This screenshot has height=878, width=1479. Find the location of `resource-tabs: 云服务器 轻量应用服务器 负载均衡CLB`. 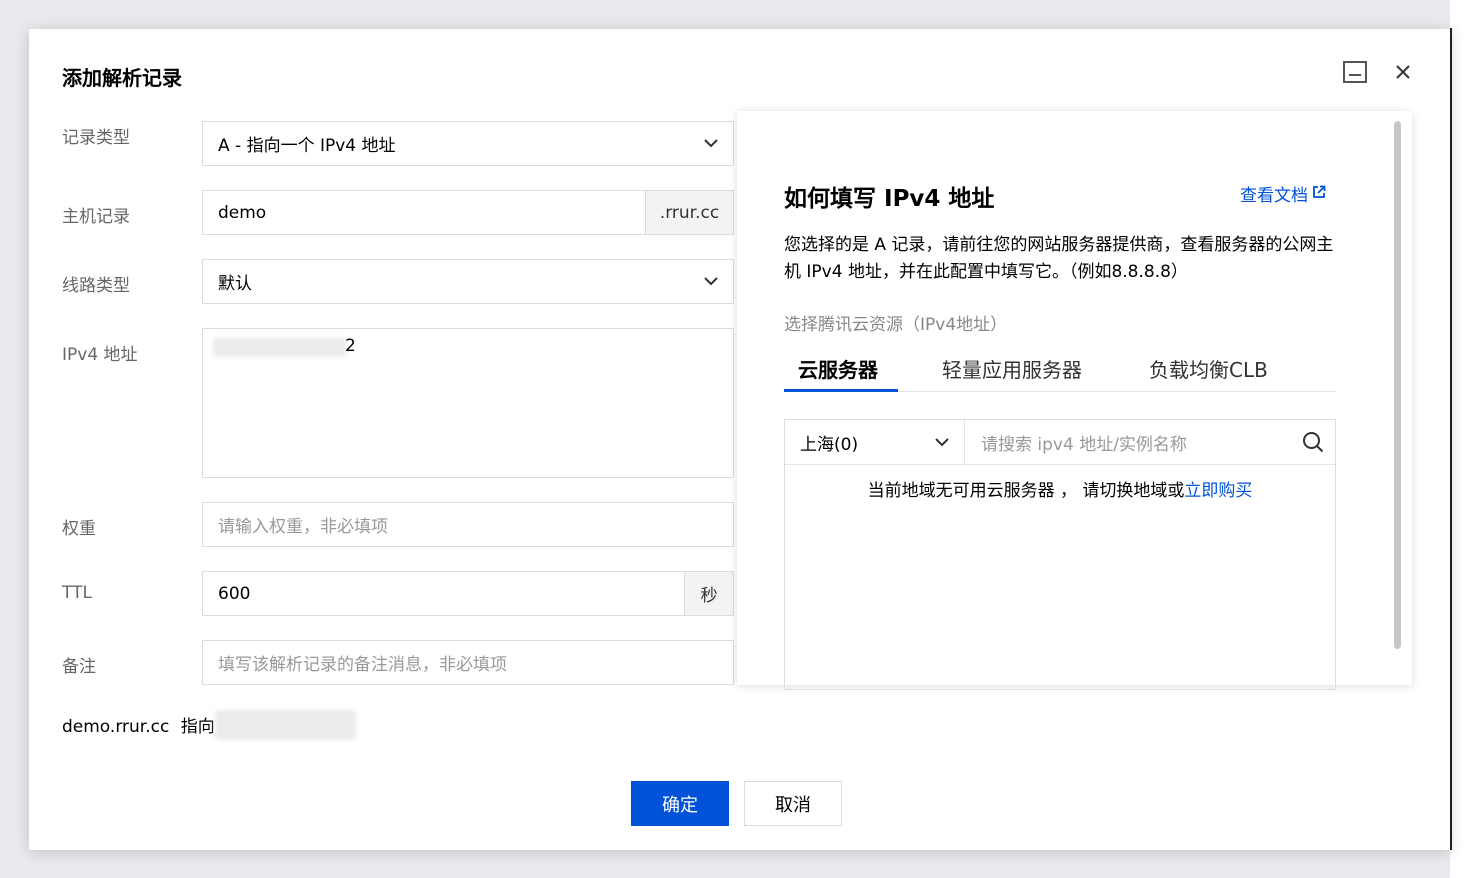

resource-tabs: 云服务器 轻量应用服务器 负载均衡CLB is located at coordinates (1060, 368).